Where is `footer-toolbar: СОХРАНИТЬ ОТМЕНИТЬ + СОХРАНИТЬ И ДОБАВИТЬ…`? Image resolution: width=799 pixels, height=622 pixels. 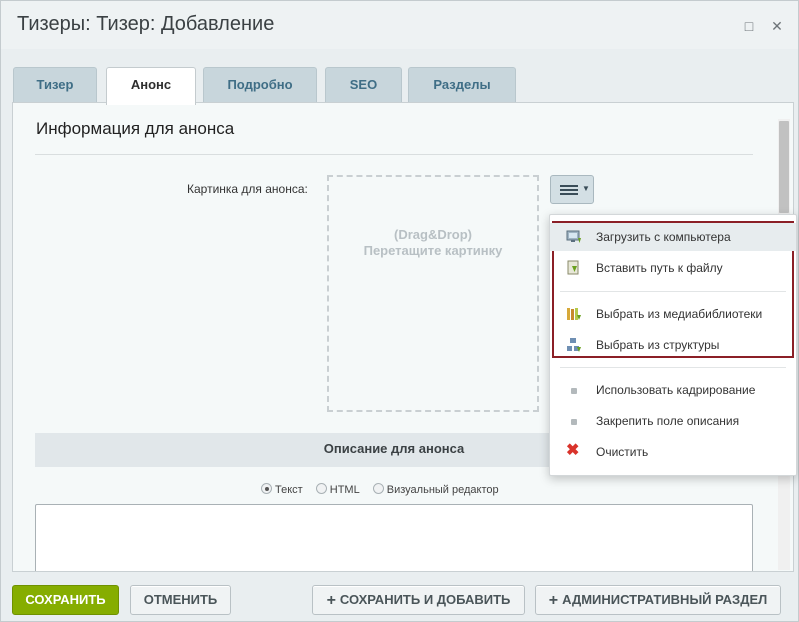 footer-toolbar: СОХРАНИТЬ ОТМЕНИТЬ + СОХРАНИТЬ И ДОБАВИТЬ… is located at coordinates (399, 597).